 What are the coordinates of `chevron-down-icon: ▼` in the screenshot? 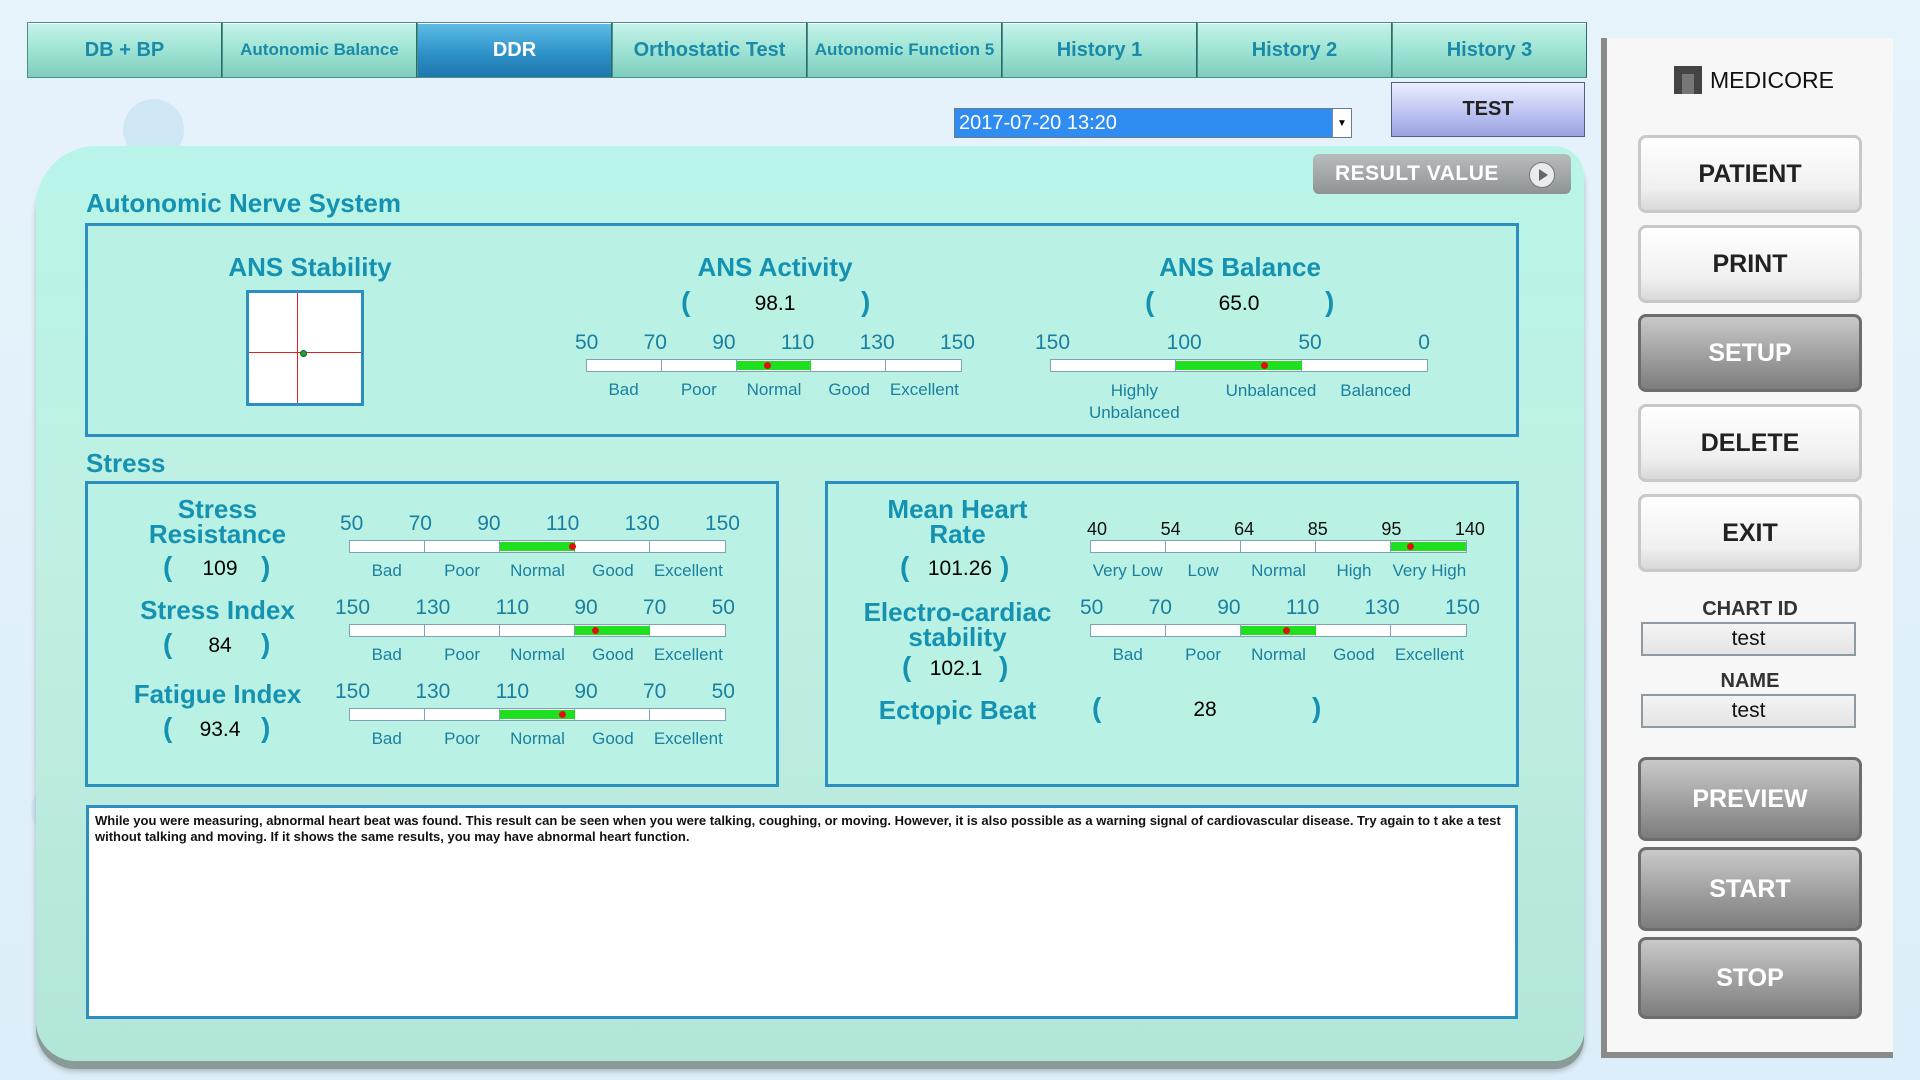 It's located at (1341, 123).